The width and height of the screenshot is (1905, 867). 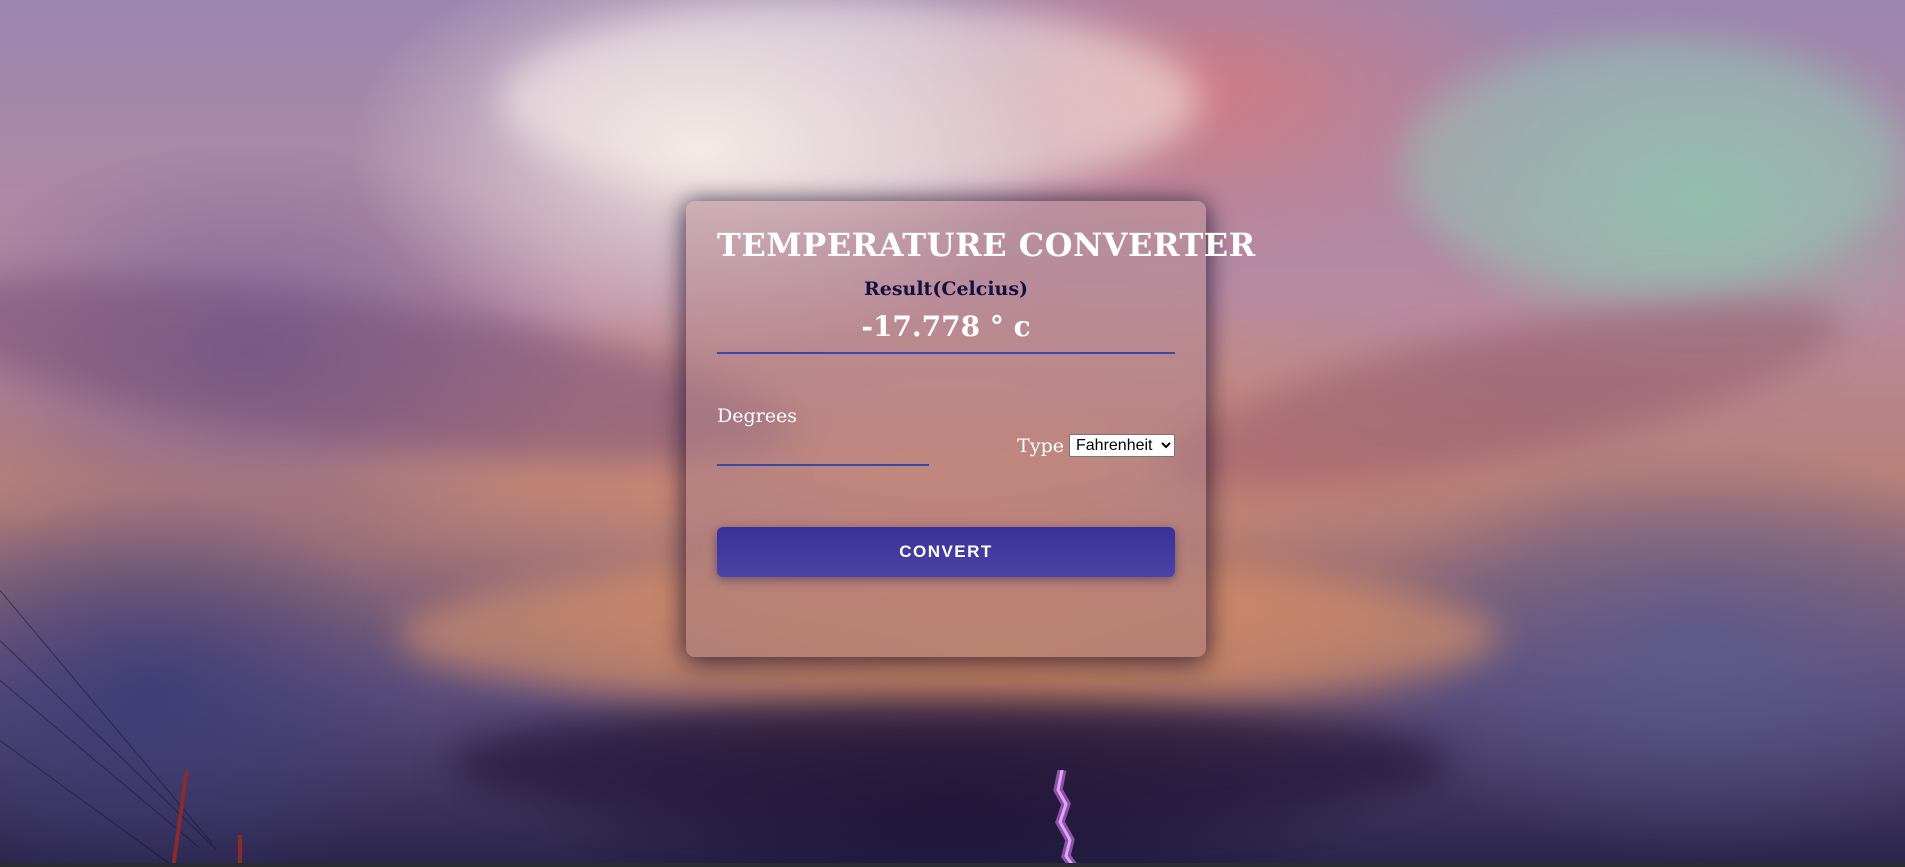 I want to click on convert-button: CONVERT, so click(x=946, y=552).